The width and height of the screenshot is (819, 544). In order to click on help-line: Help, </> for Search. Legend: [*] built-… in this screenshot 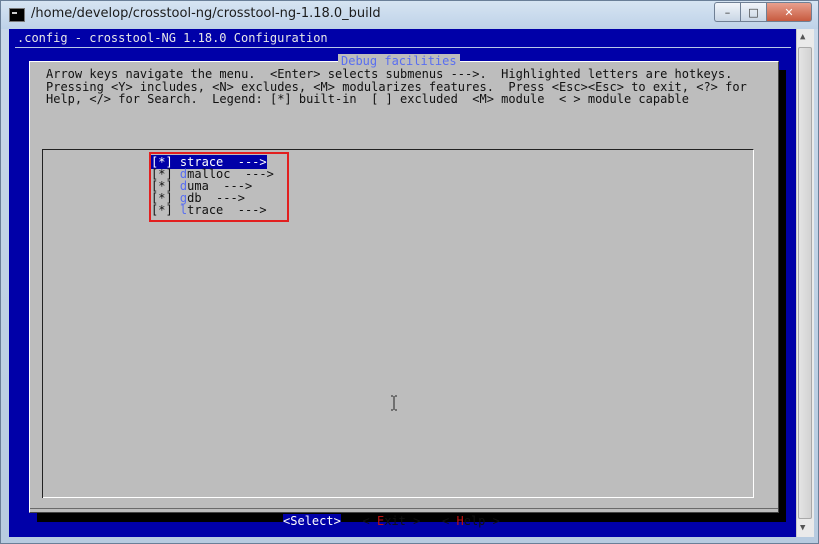, I will do `click(367, 99)`.